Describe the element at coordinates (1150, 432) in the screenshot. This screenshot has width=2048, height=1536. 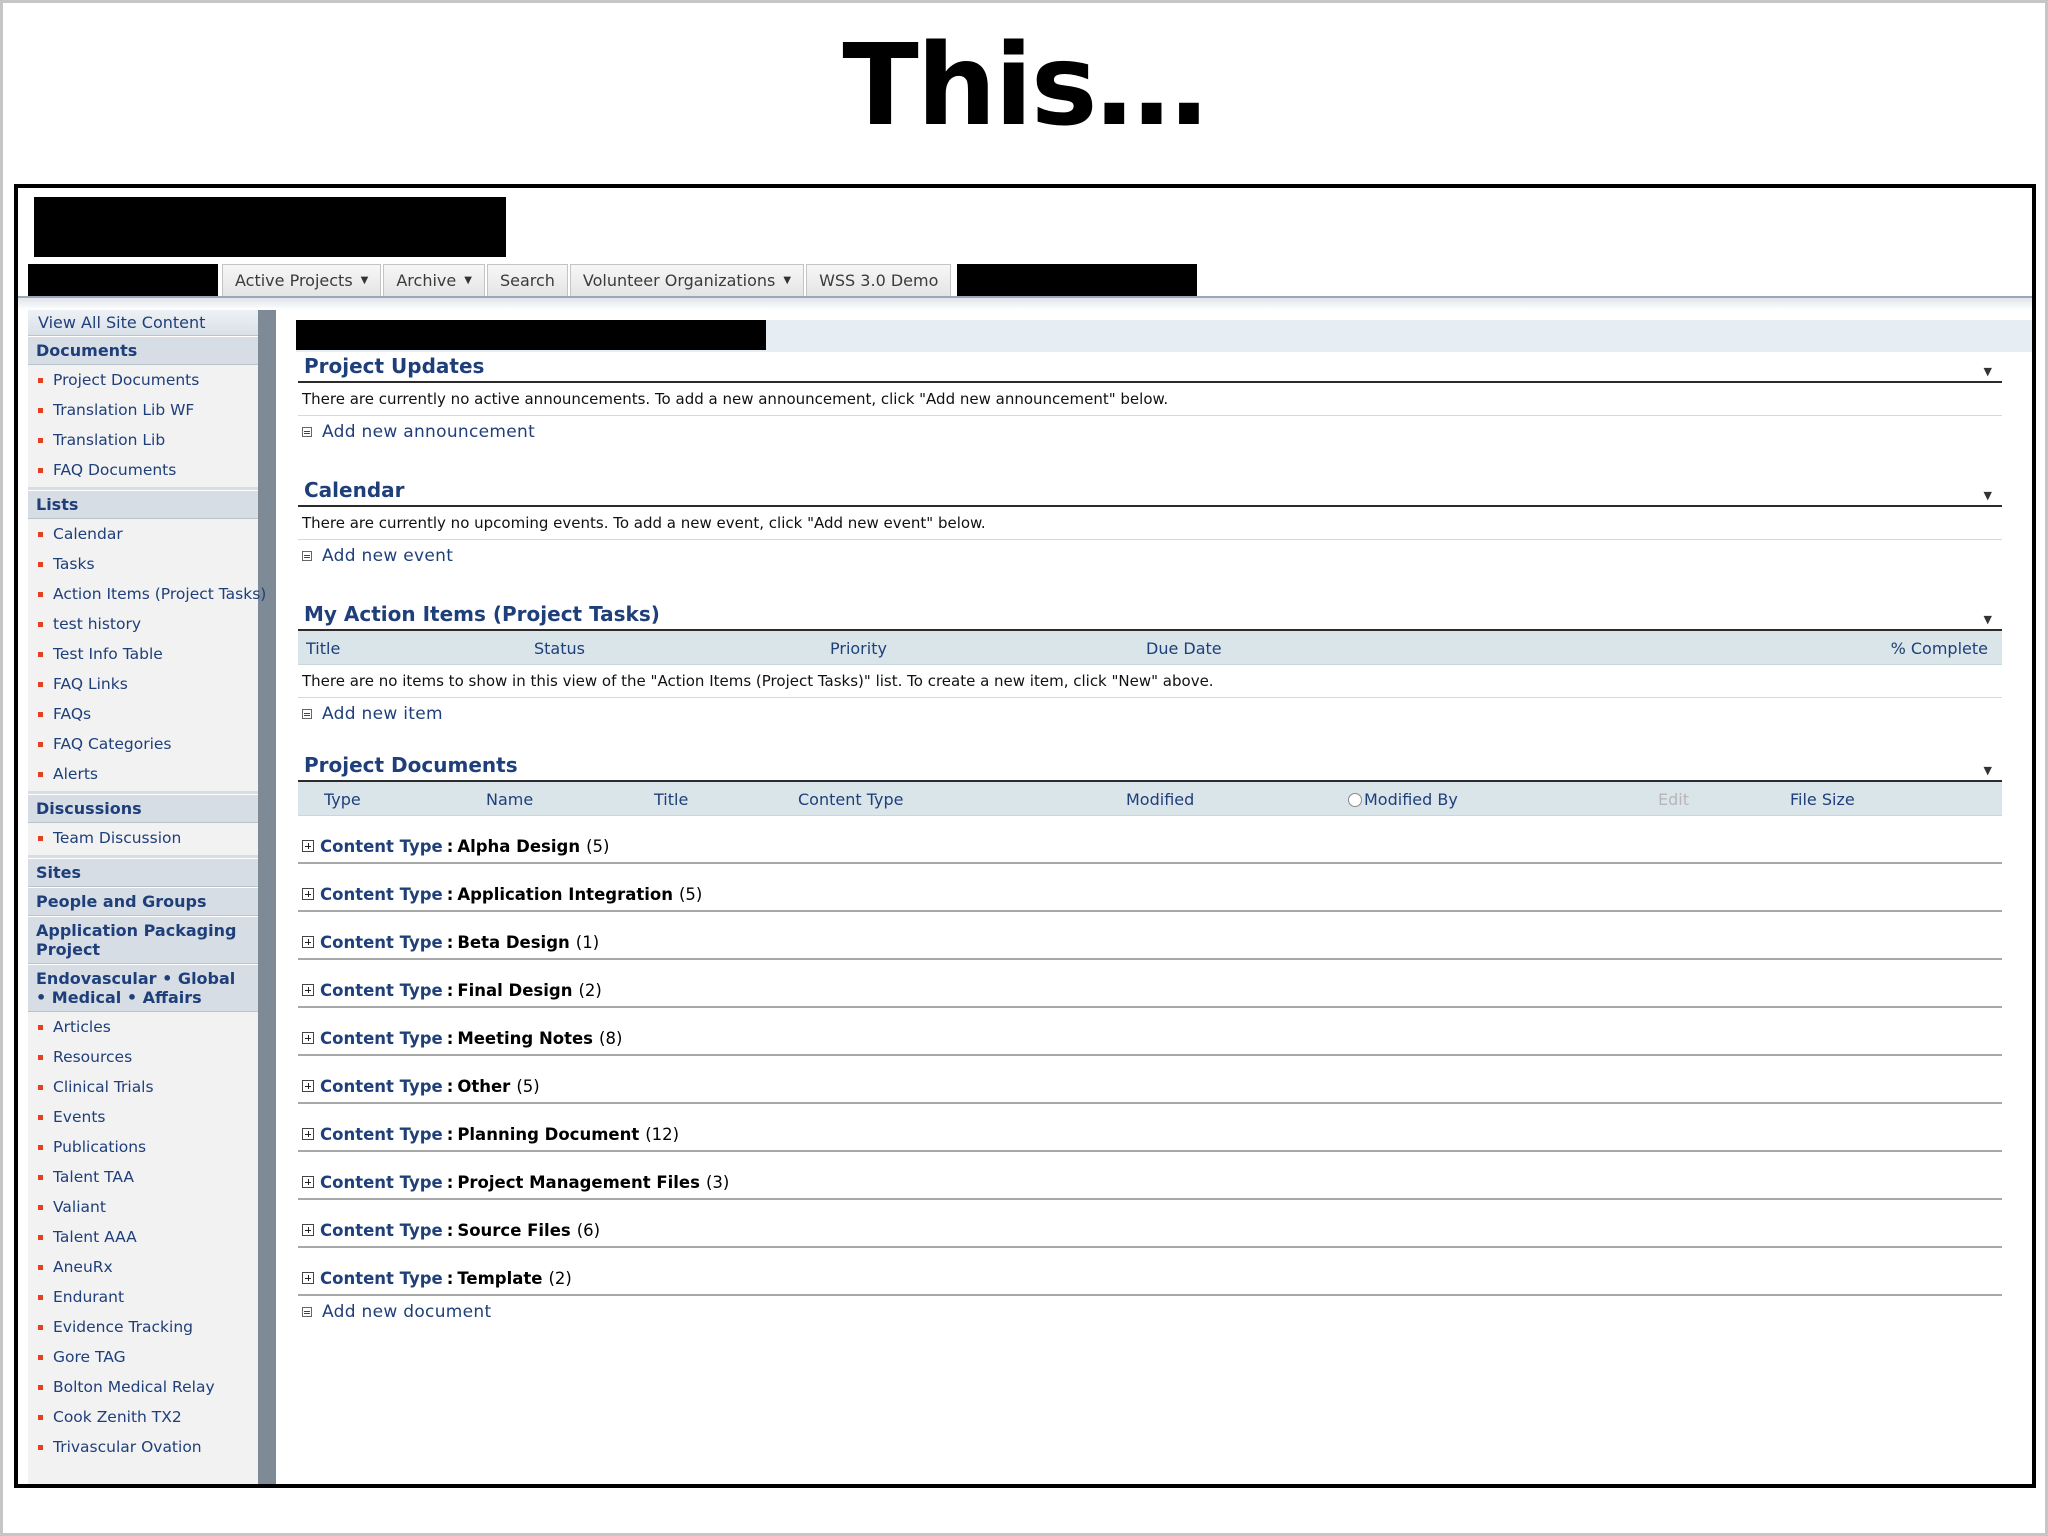
I see `add-new-announcement-link: Add new announcement` at that location.